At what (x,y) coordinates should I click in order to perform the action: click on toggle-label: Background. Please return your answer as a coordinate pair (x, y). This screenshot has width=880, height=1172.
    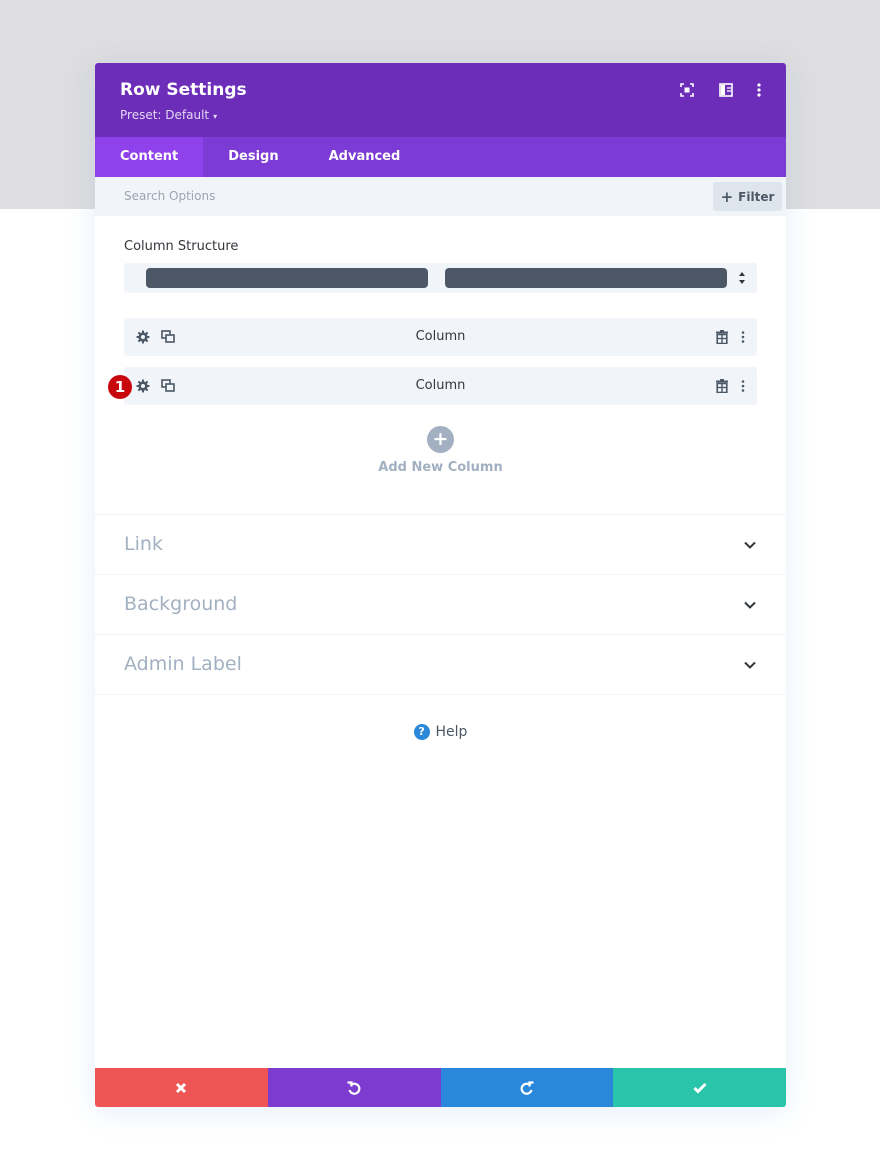
    Looking at the image, I should click on (181, 604).